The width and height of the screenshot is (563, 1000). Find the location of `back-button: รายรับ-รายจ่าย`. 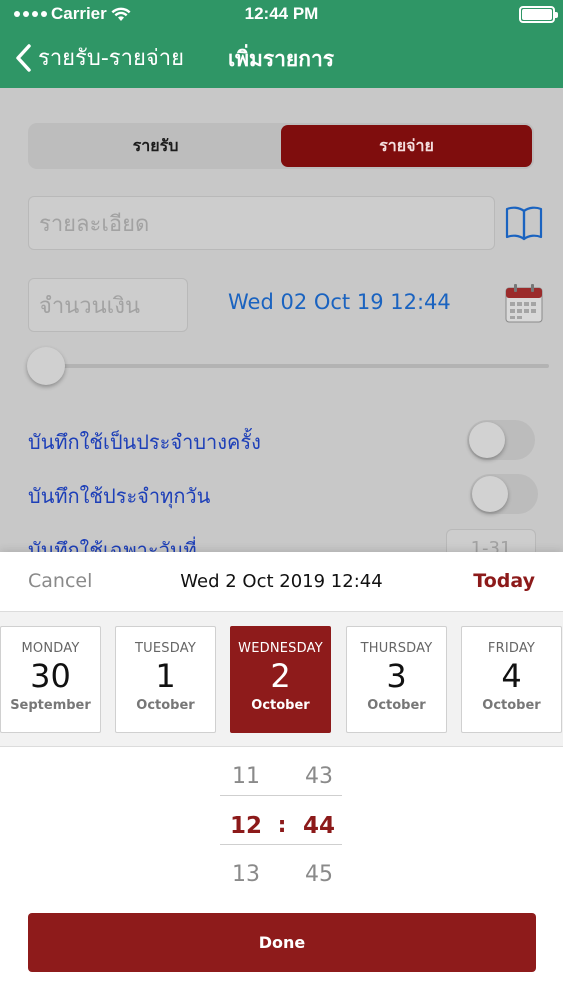

back-button: รายรับ-รายจ่าย is located at coordinates (99, 57).